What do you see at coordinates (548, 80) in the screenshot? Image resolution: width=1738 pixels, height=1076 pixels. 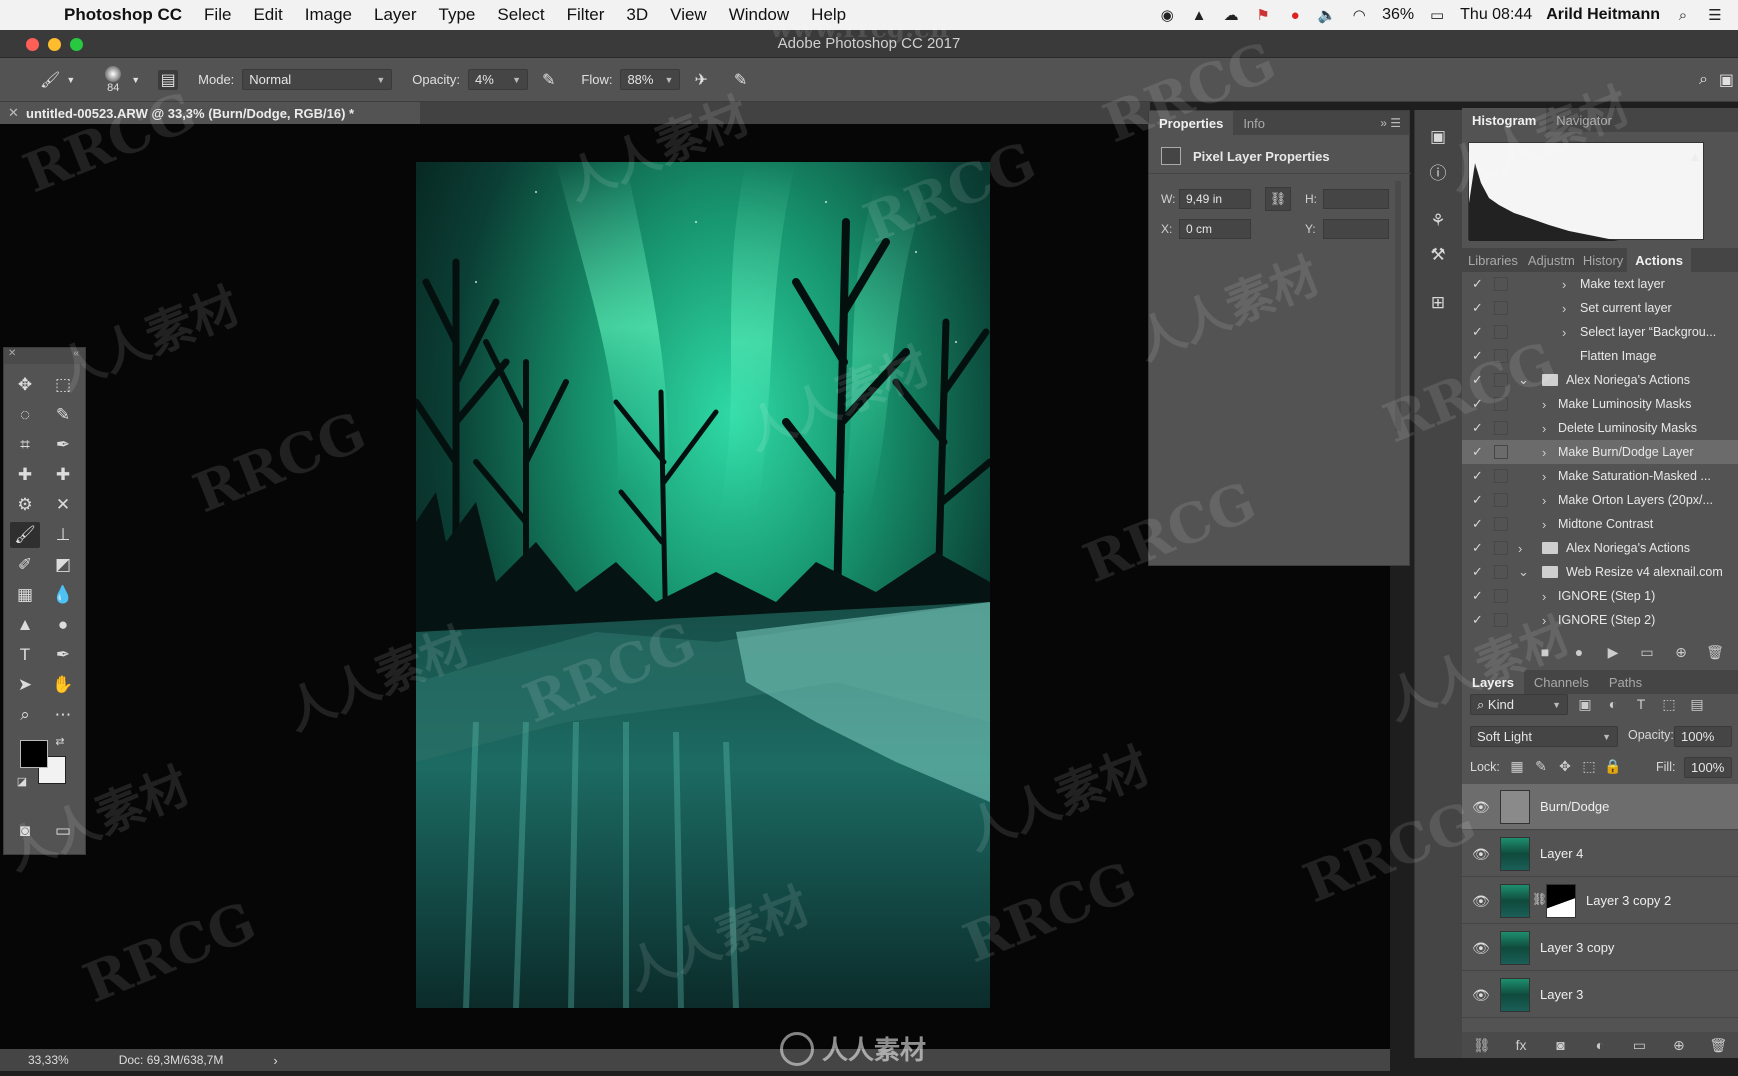 I see `pressure-opacity-icon: ✎` at bounding box center [548, 80].